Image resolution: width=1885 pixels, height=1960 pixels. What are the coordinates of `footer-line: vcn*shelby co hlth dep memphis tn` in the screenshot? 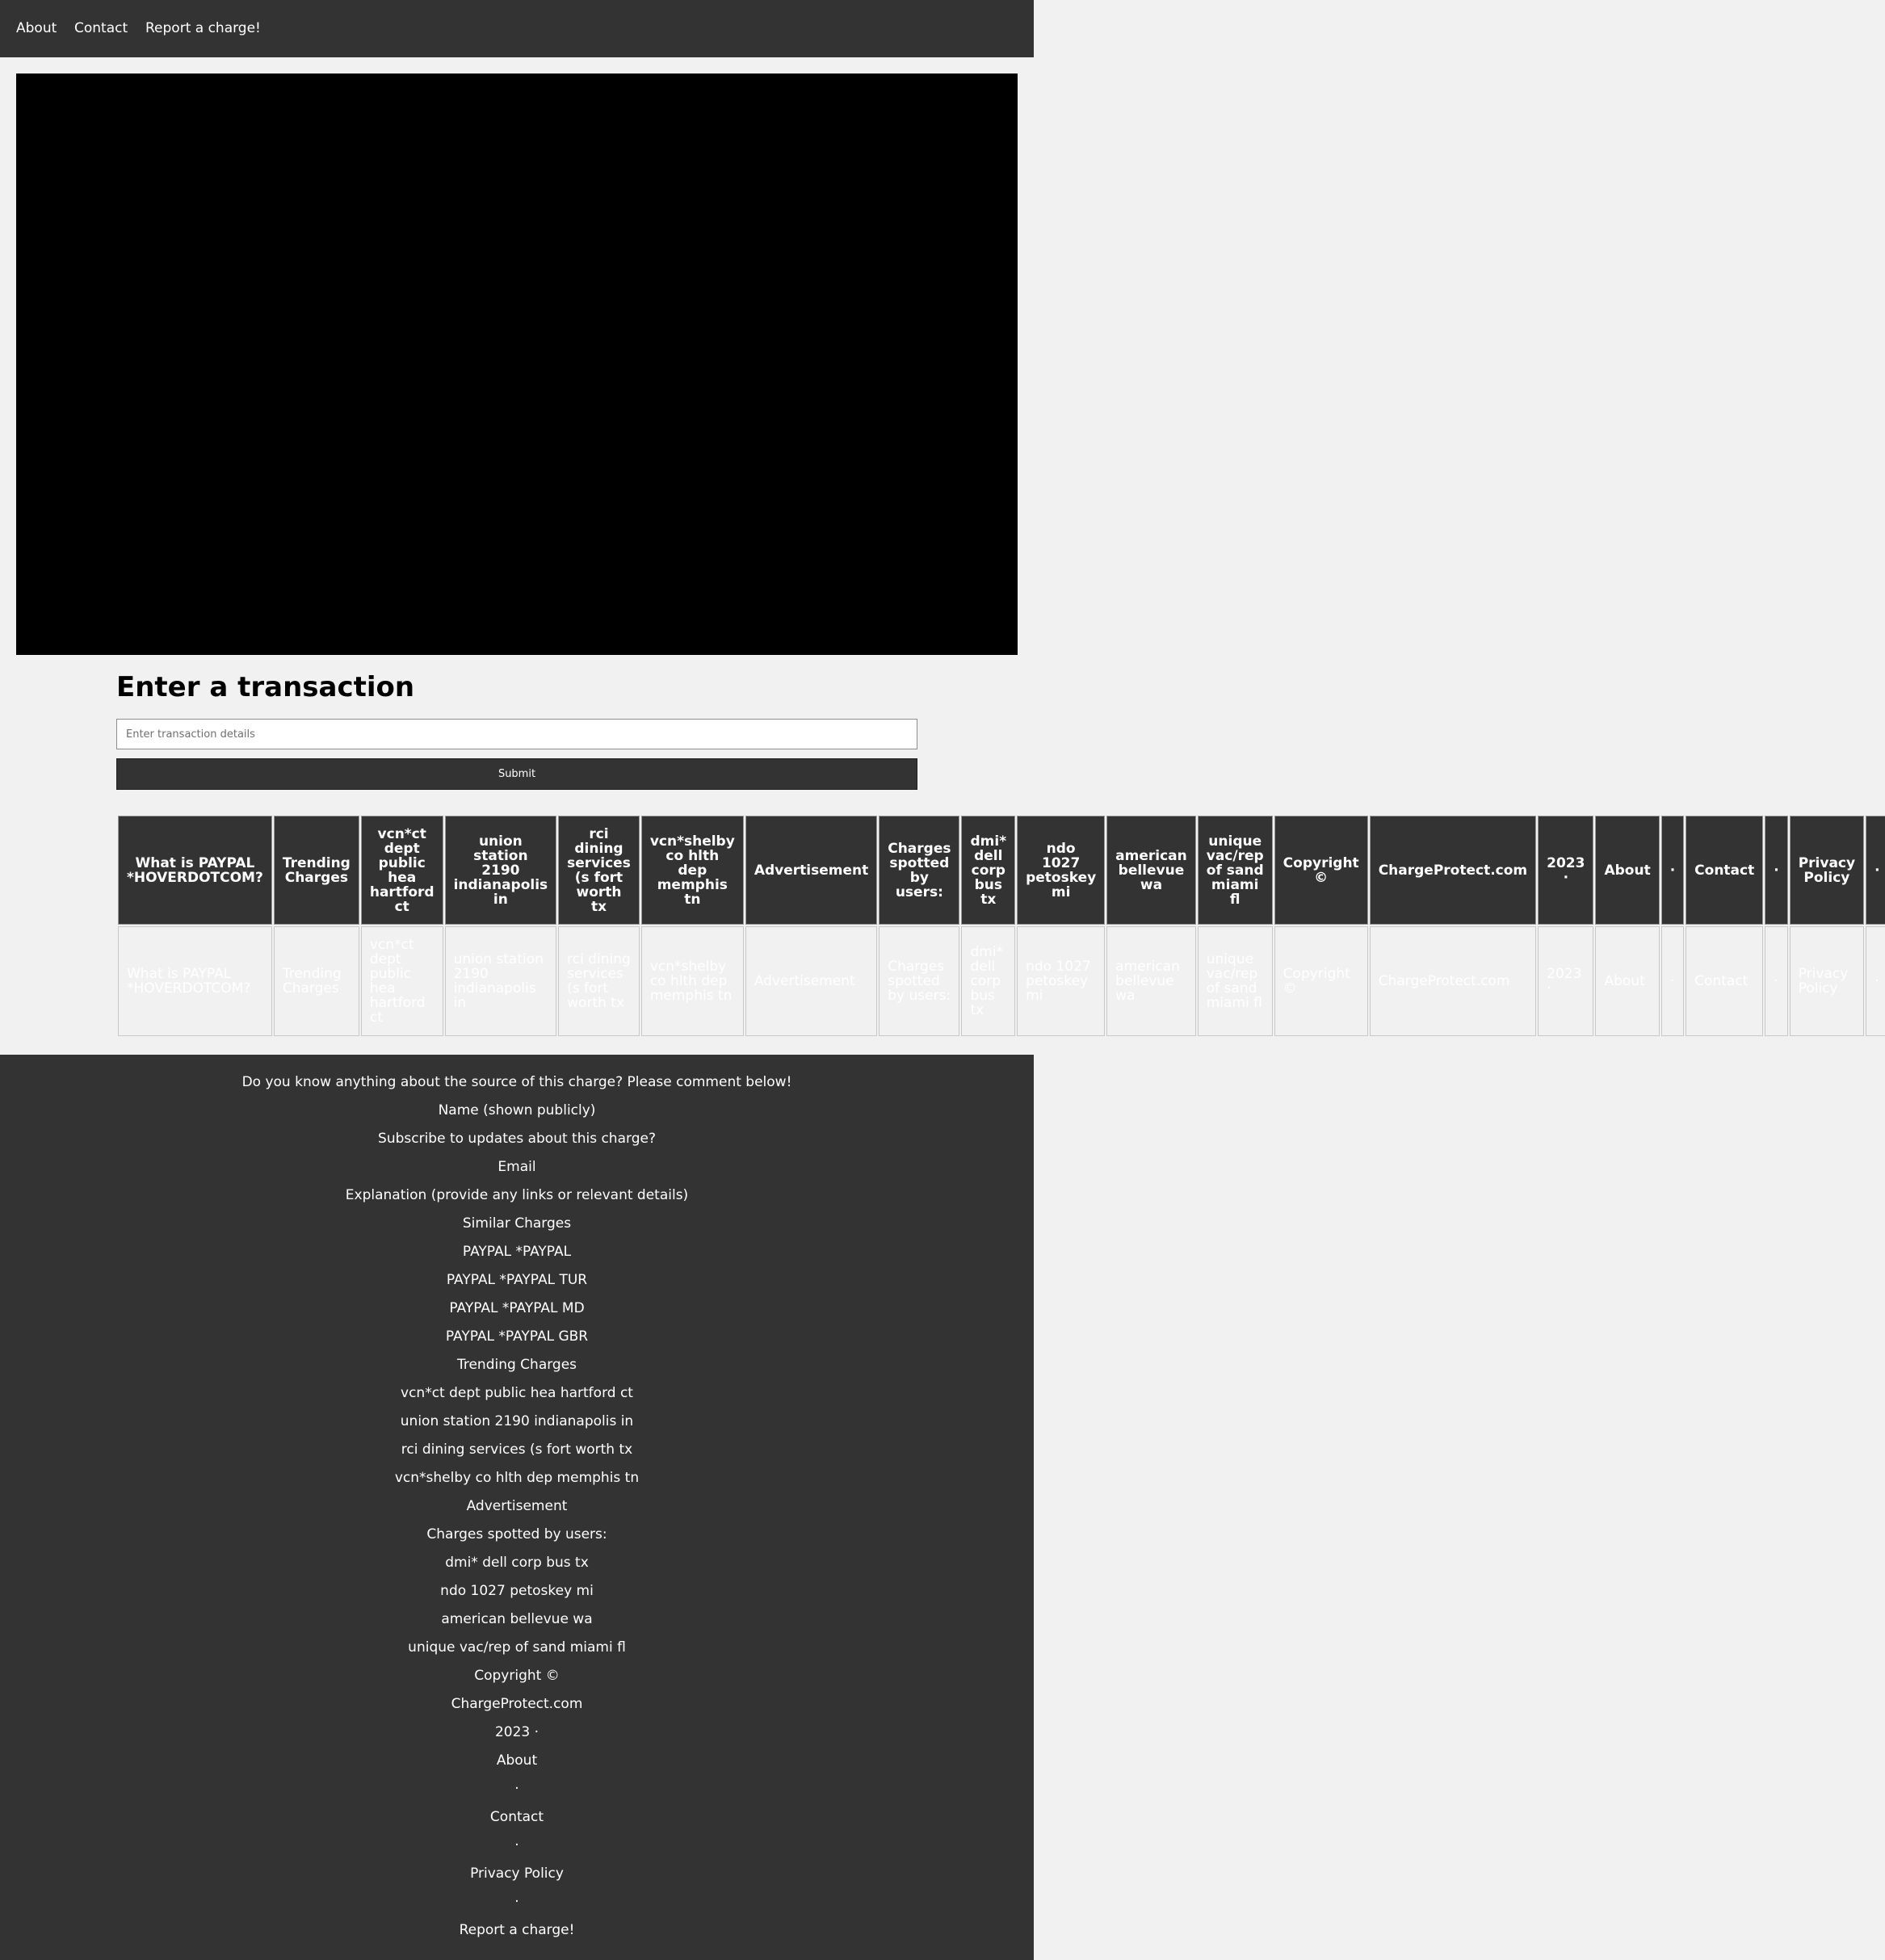 It's located at (517, 1478).